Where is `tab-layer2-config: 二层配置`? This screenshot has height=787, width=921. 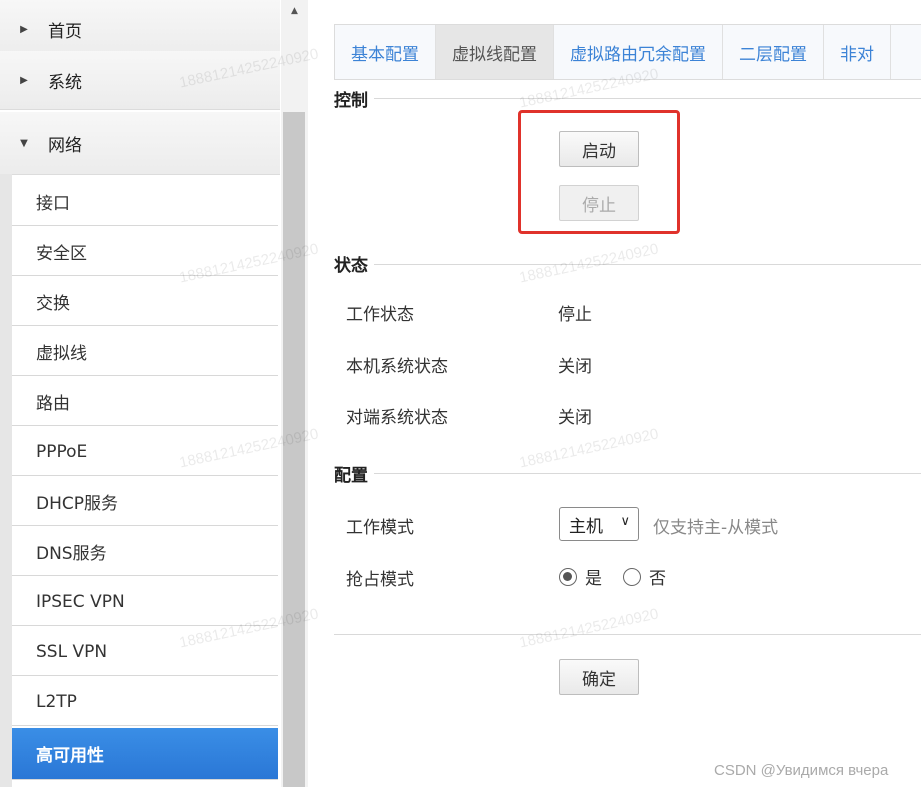 tab-layer2-config: 二层配置 is located at coordinates (773, 52).